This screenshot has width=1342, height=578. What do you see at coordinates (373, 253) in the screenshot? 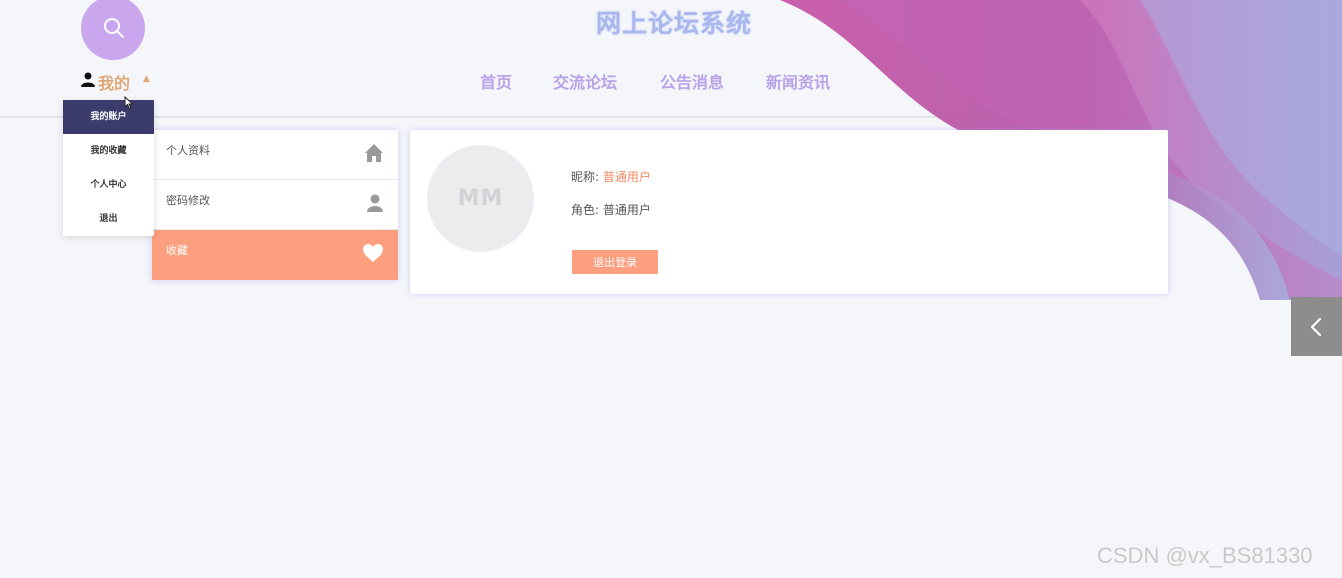
I see `heart-icon` at bounding box center [373, 253].